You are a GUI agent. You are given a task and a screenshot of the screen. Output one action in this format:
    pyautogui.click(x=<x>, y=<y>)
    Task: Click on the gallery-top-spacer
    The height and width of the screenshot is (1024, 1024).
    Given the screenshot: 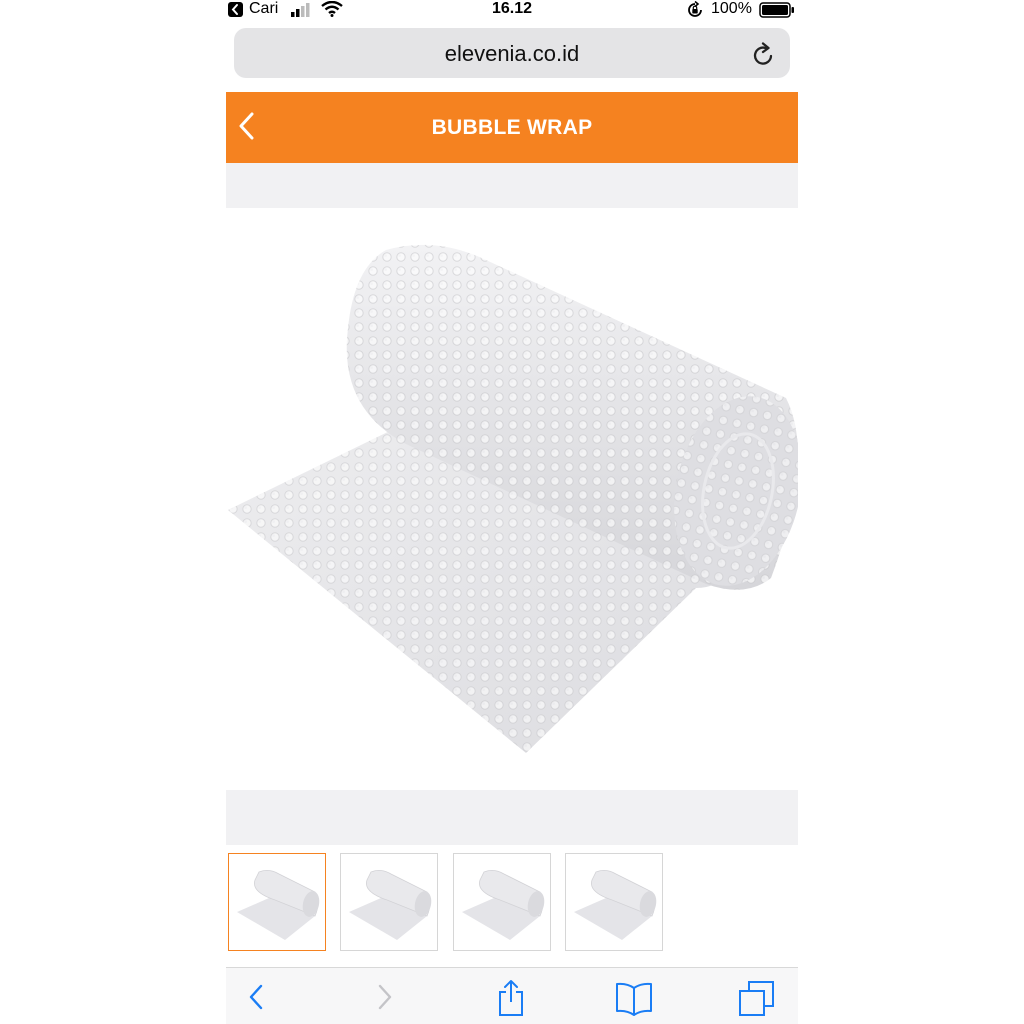 What is the action you would take?
    pyautogui.click(x=512, y=185)
    